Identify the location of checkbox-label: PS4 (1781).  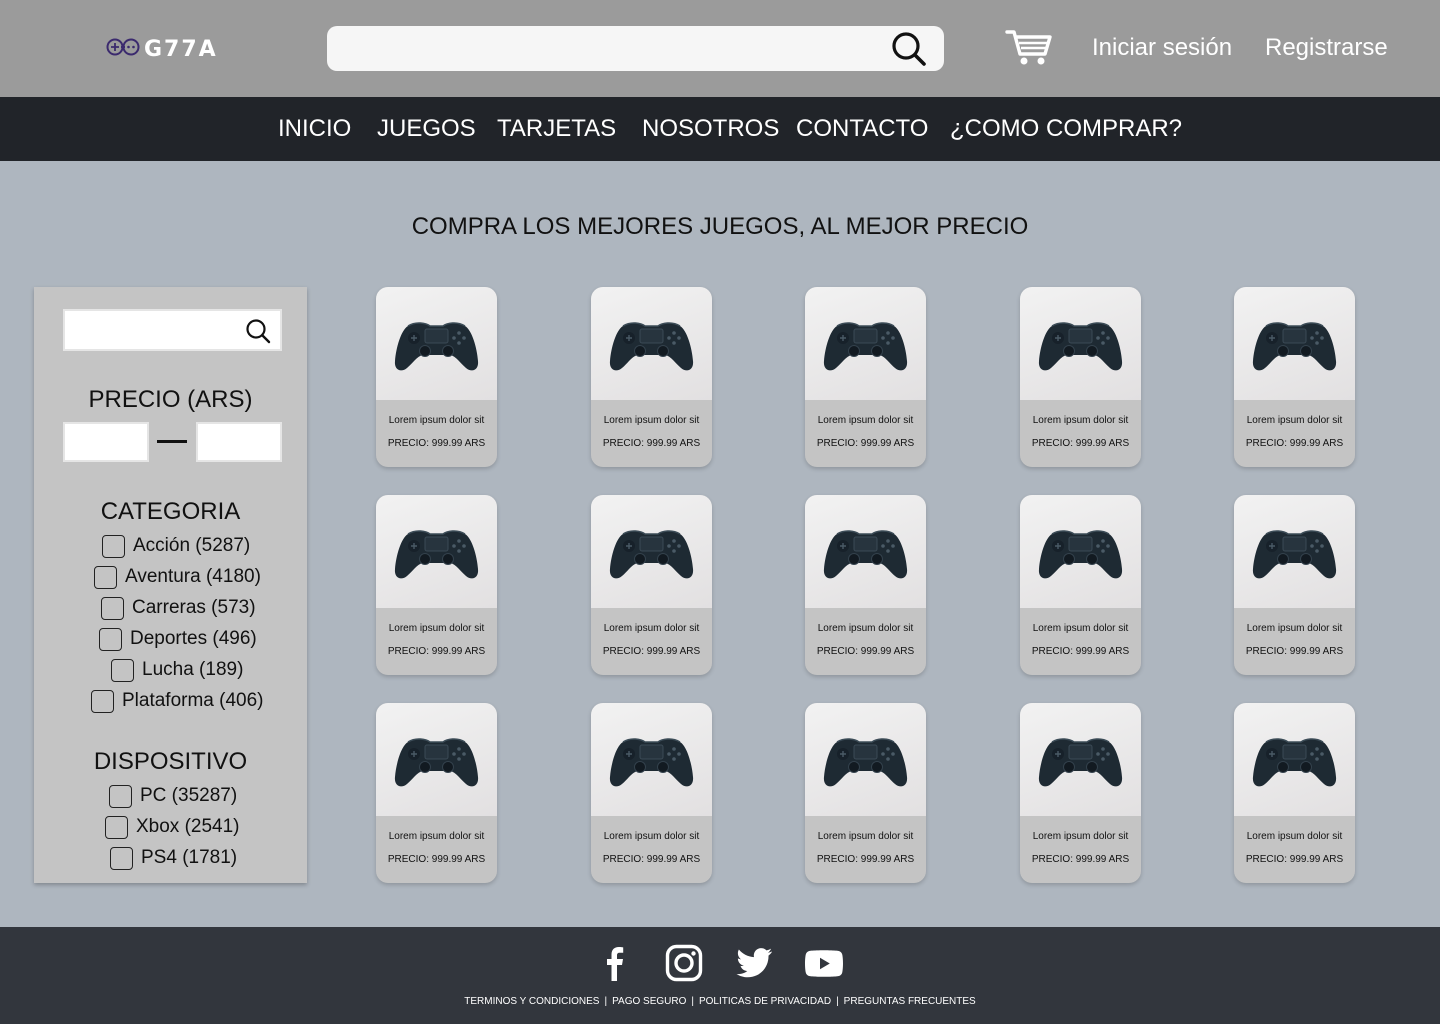
(189, 857).